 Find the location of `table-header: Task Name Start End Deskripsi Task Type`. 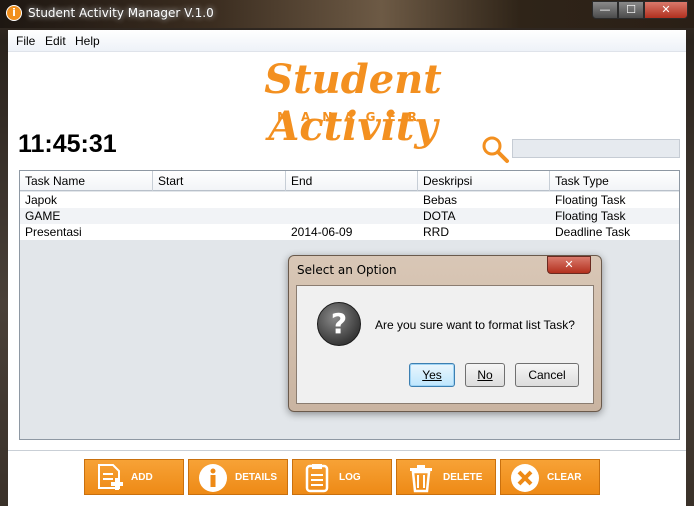

table-header: Task Name Start End Deskripsi Task Type is located at coordinates (349, 181).